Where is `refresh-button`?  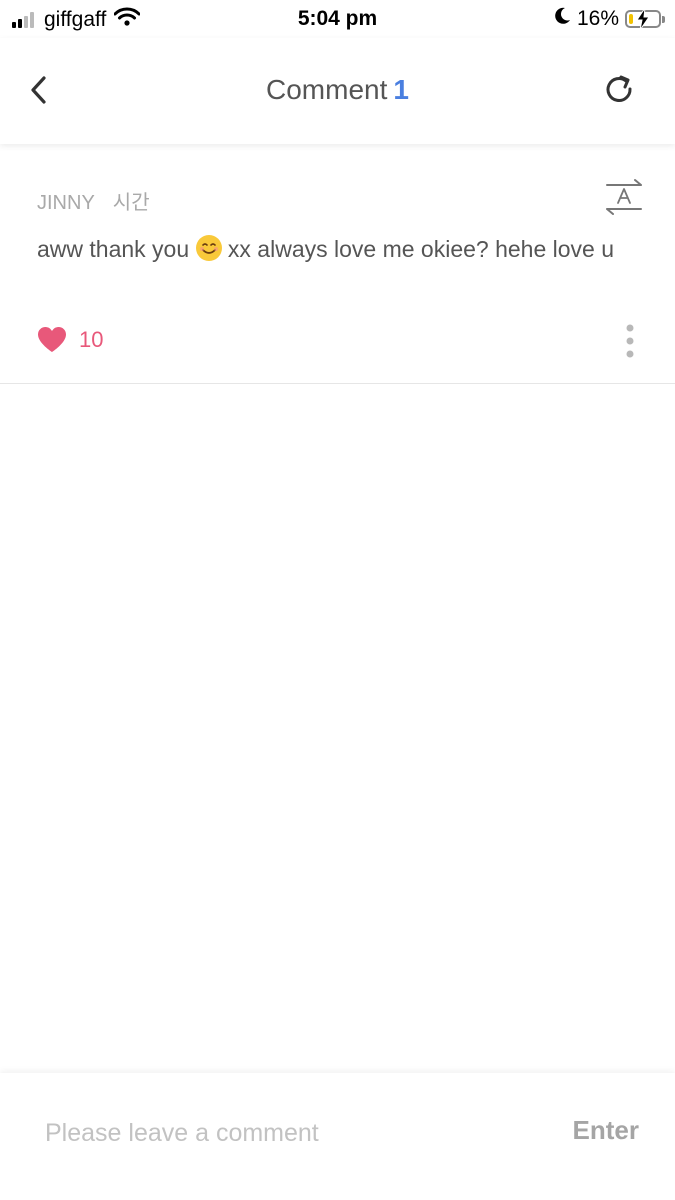
refresh-button is located at coordinates (619, 90).